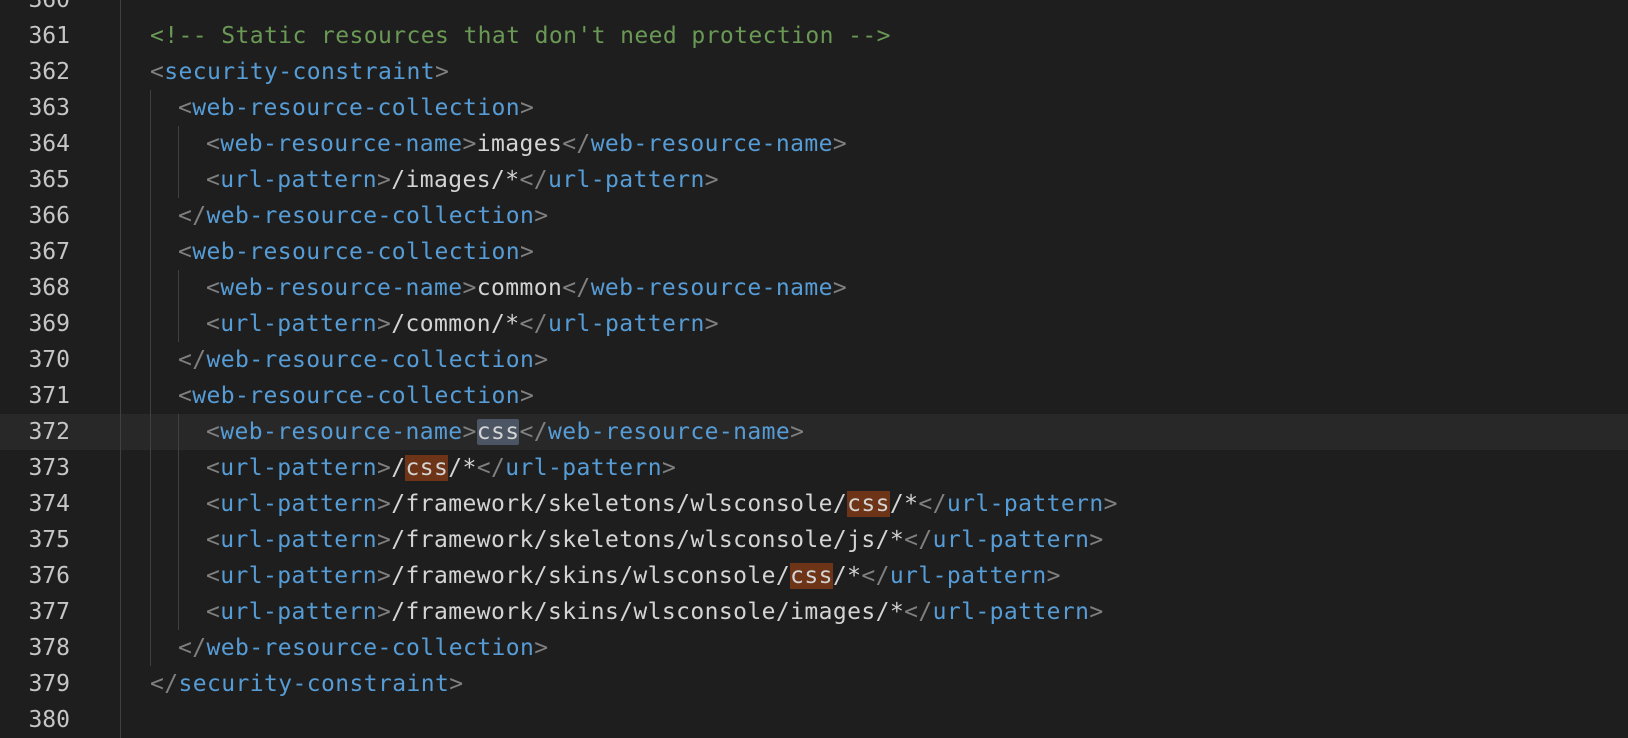 The width and height of the screenshot is (1628, 738). What do you see at coordinates (814, 468) in the screenshot?
I see `code-line: 373 <url-pattern>/css/*</url-pattern>` at bounding box center [814, 468].